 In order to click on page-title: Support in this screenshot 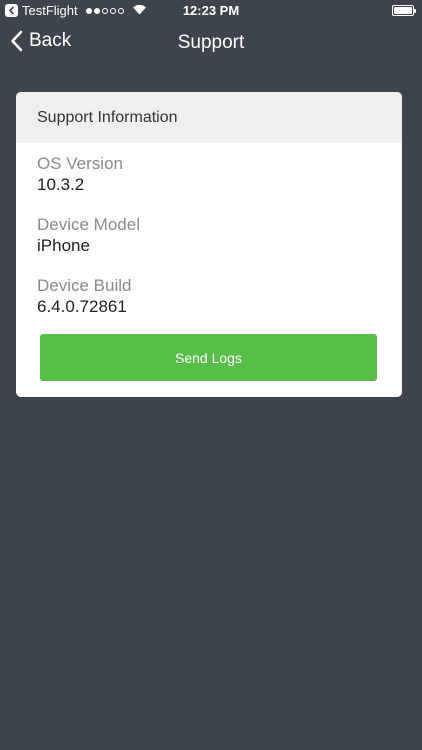, I will do `click(211, 42)`.